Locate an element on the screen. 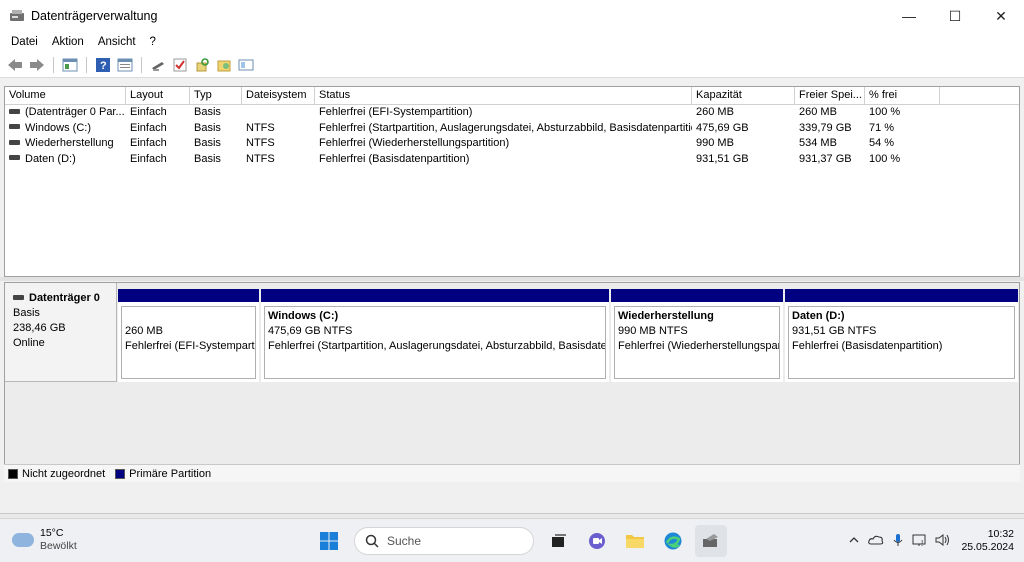 The height and width of the screenshot is (562, 1024). weather-widget: 15°C Bewölkt is located at coordinates (44, 540).